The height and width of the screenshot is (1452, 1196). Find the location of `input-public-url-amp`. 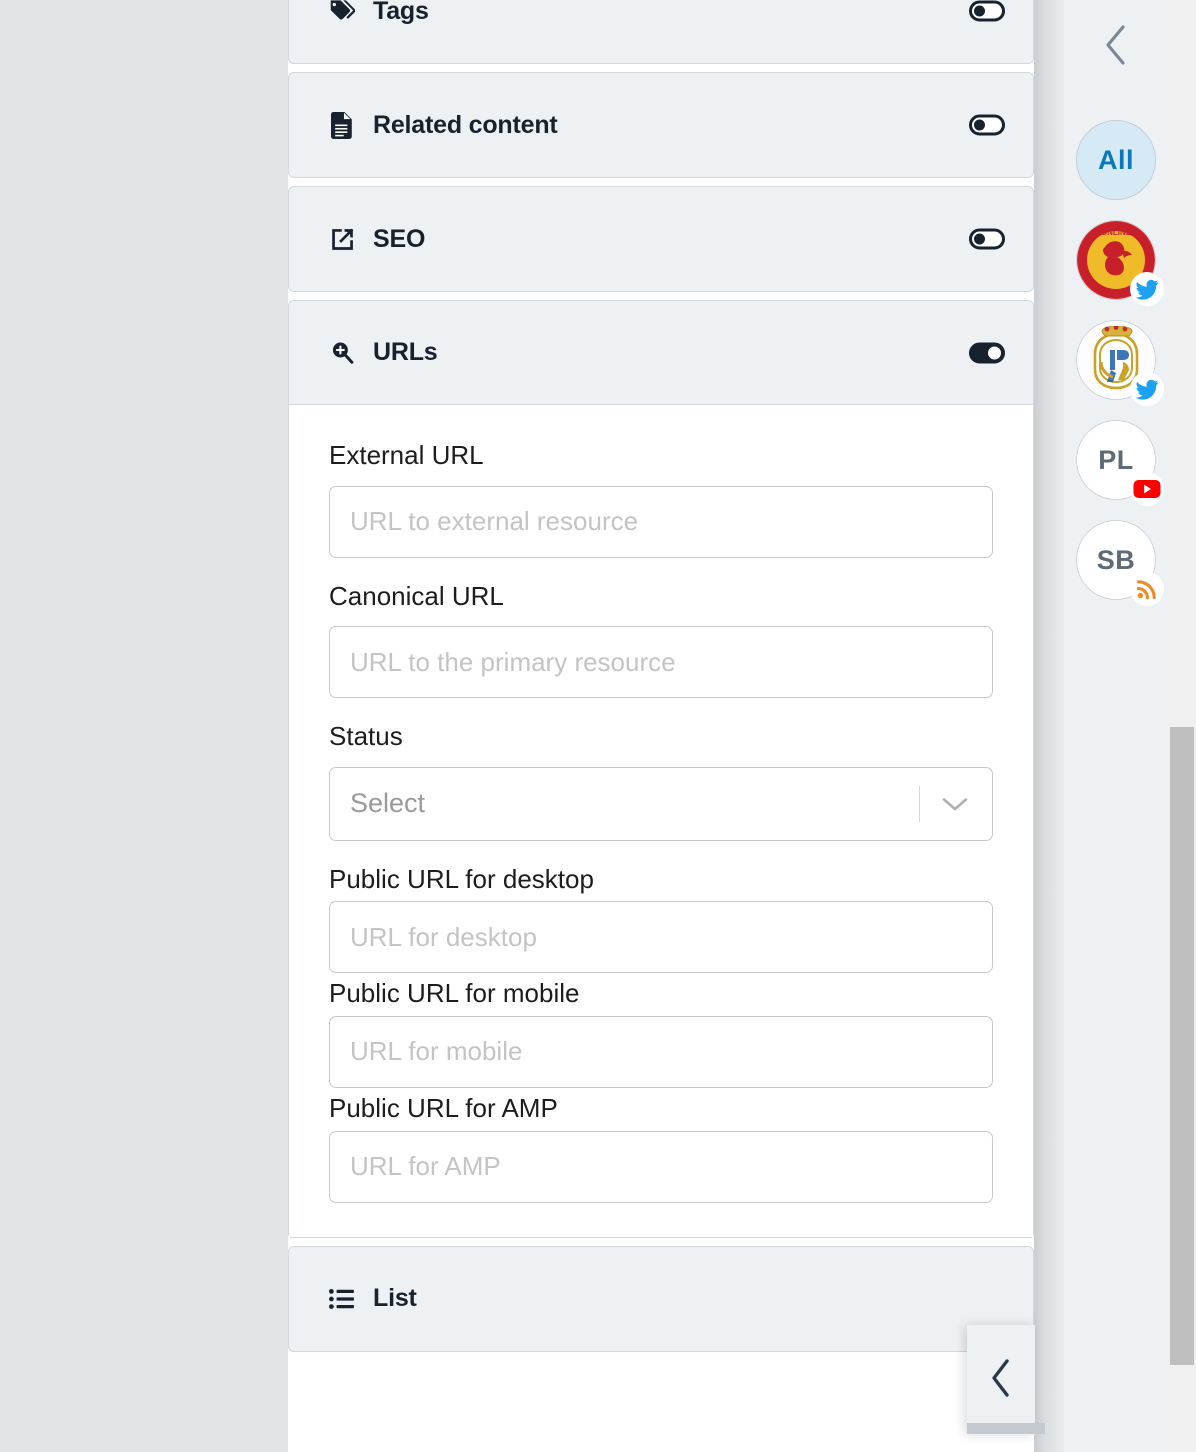

input-public-url-amp is located at coordinates (661, 1166).